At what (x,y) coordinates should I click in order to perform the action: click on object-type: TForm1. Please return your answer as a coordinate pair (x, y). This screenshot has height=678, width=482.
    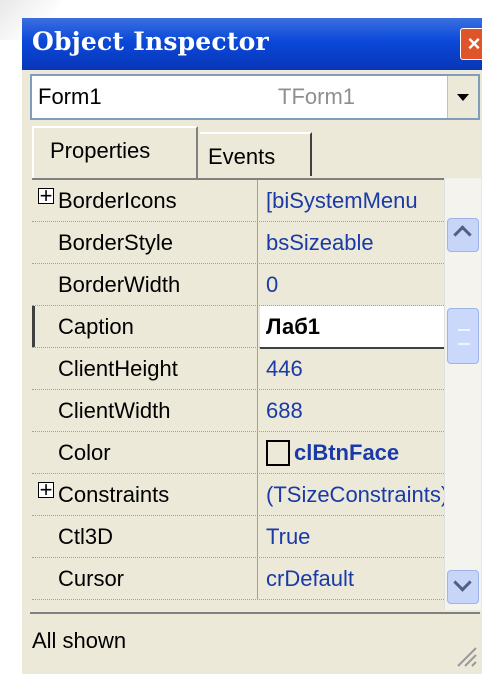
    Looking at the image, I should click on (316, 96).